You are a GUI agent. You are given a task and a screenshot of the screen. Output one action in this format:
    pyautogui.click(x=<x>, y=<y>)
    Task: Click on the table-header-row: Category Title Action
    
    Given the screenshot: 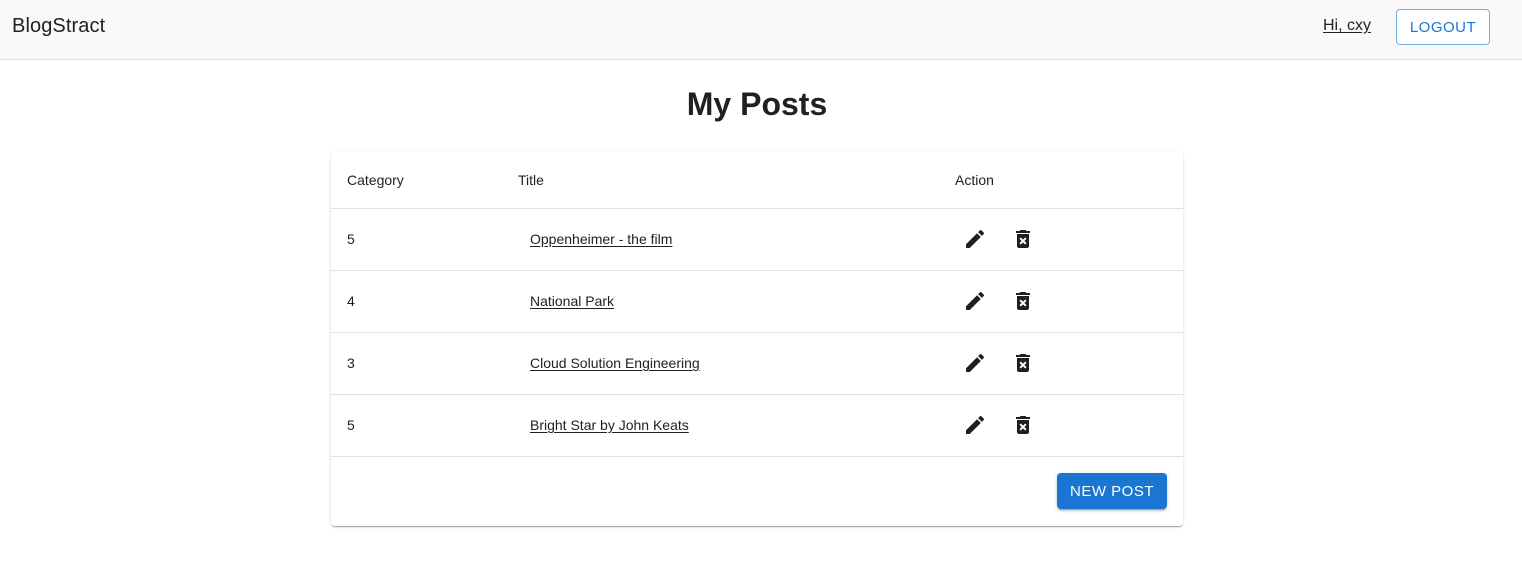 What is the action you would take?
    pyautogui.click(x=757, y=180)
    